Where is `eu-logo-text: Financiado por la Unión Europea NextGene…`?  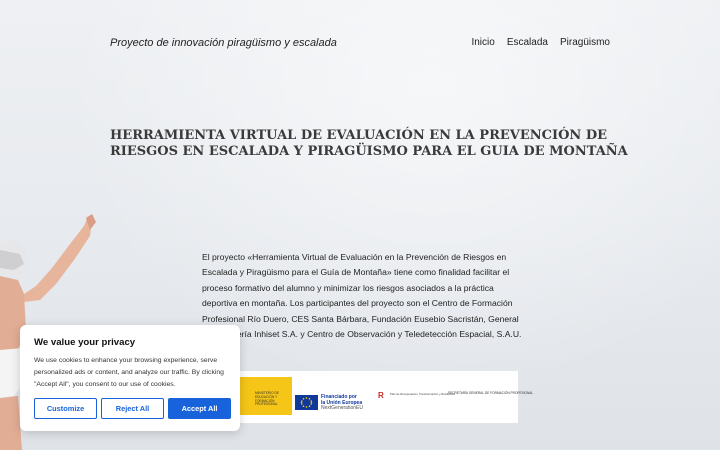
eu-logo-text: Financiado por la Unión Europea NextGene… is located at coordinates (342, 403).